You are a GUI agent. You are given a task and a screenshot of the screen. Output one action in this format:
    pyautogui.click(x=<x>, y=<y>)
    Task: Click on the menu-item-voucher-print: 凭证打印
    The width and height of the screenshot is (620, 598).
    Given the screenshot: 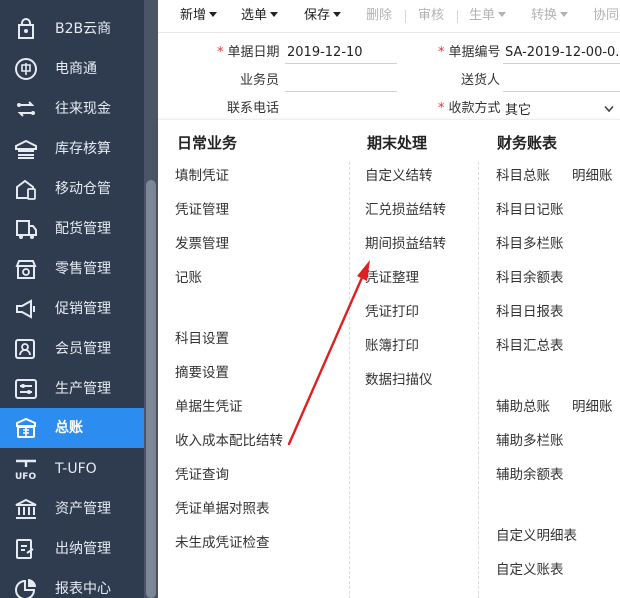 What is the action you would take?
    pyautogui.click(x=392, y=312)
    